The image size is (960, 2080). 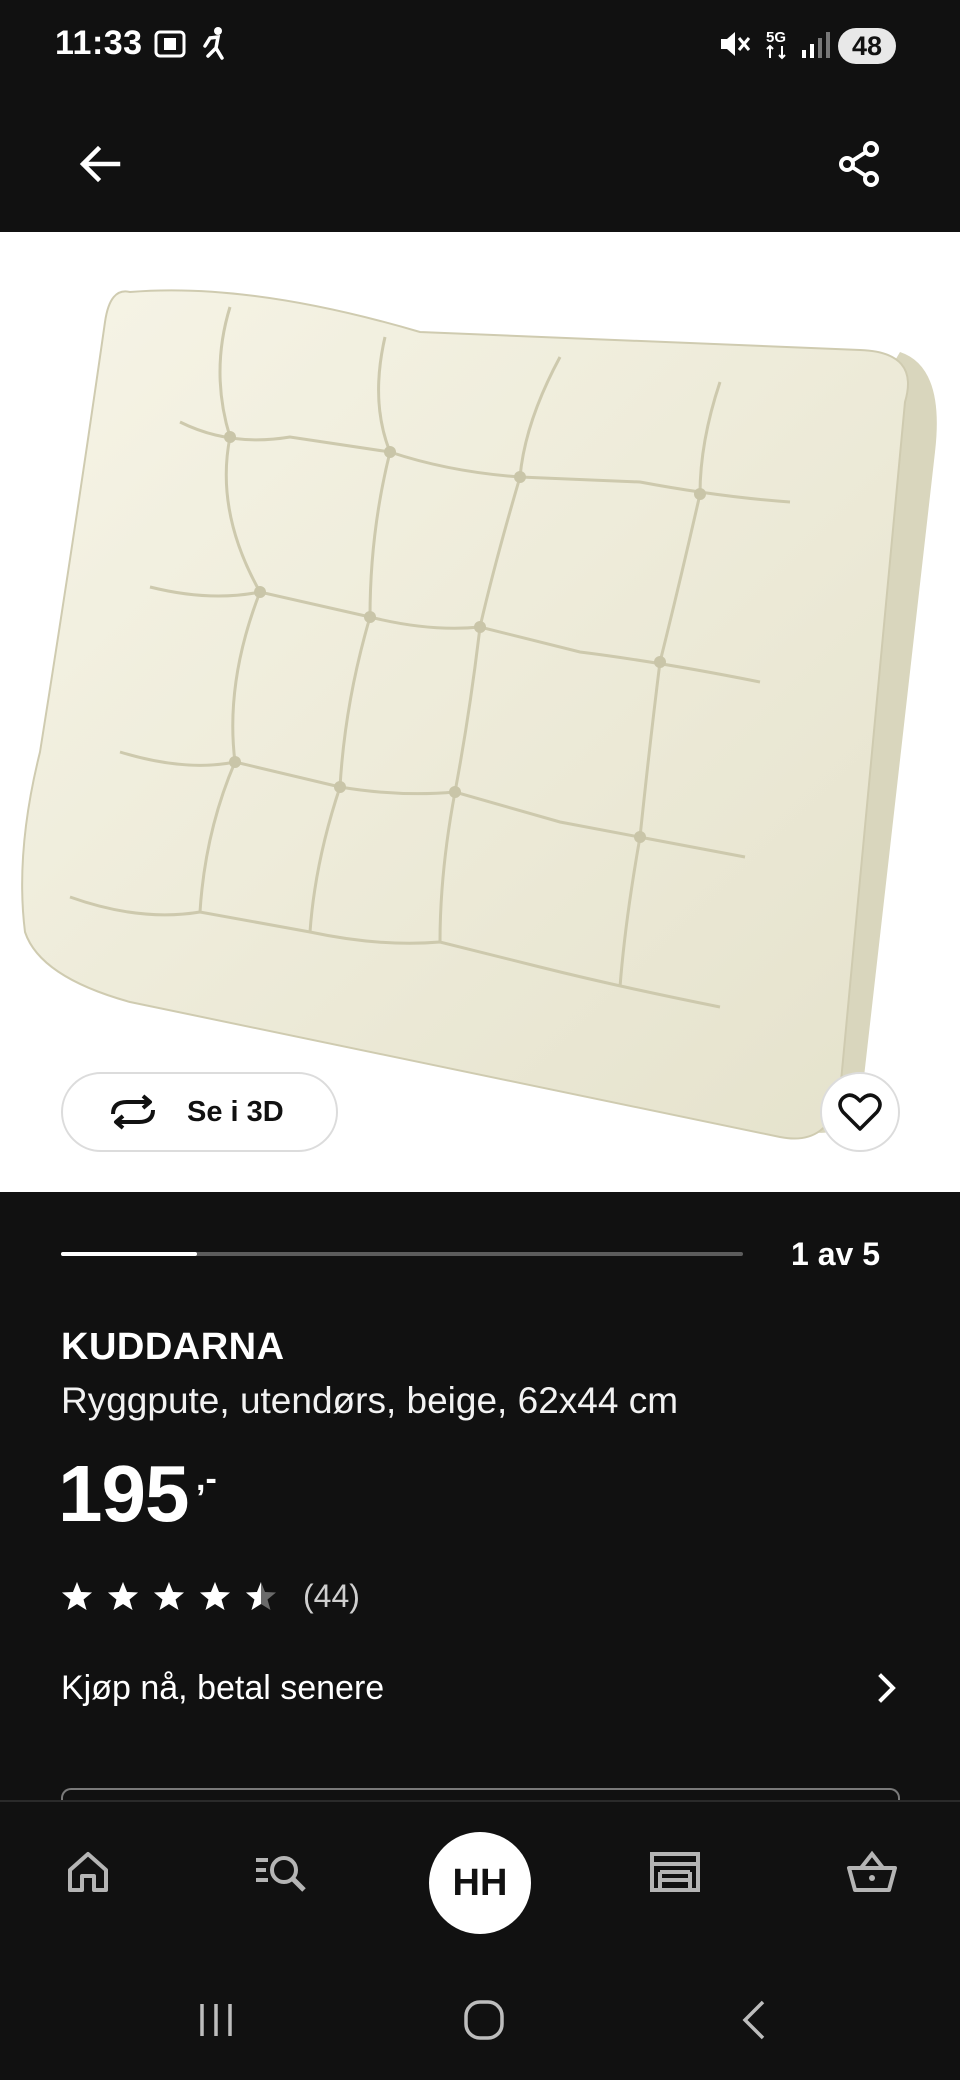 I want to click on rating-stars, so click(x=176, y=1596).